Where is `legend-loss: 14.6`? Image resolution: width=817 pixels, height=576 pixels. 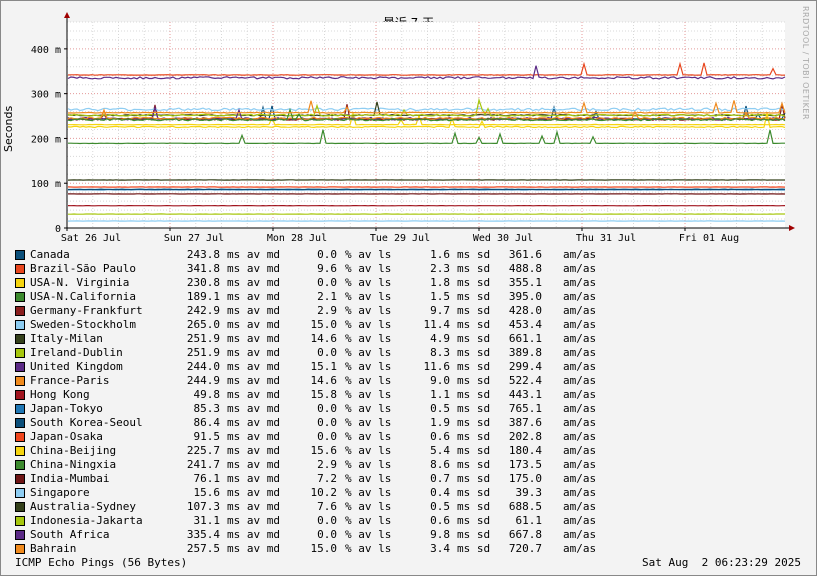 legend-loss: 14.6 is located at coordinates (324, 338).